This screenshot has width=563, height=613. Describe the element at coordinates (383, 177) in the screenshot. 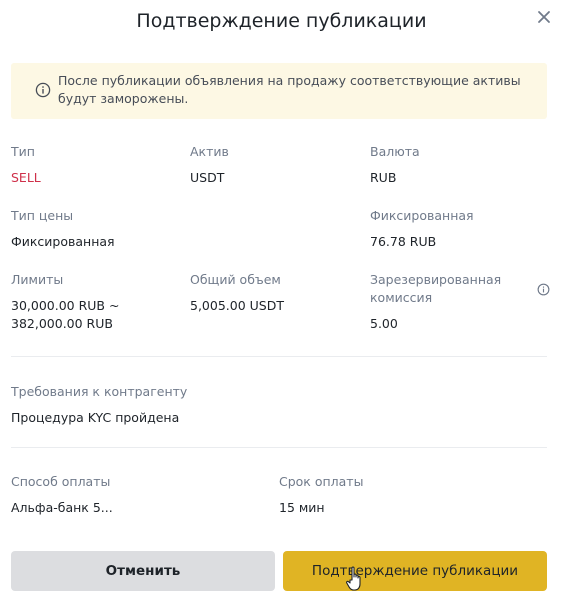

I see `currency-value: RUB` at that location.